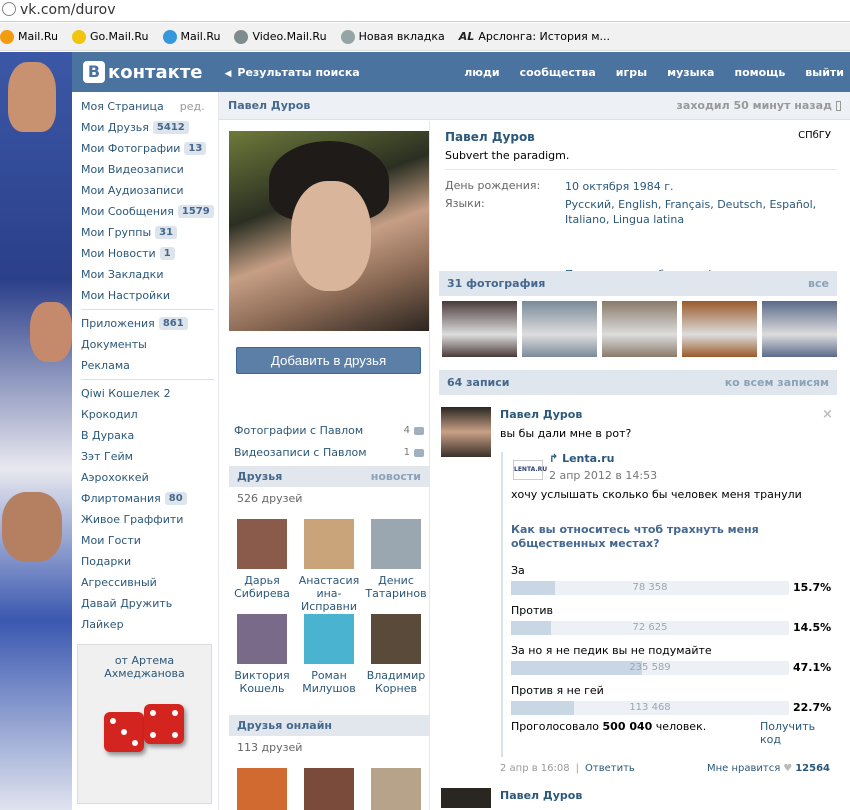 This screenshot has height=810, width=850. What do you see at coordinates (581, 458) in the screenshot?
I see `repost-source: ↱ Lenta.ru` at bounding box center [581, 458].